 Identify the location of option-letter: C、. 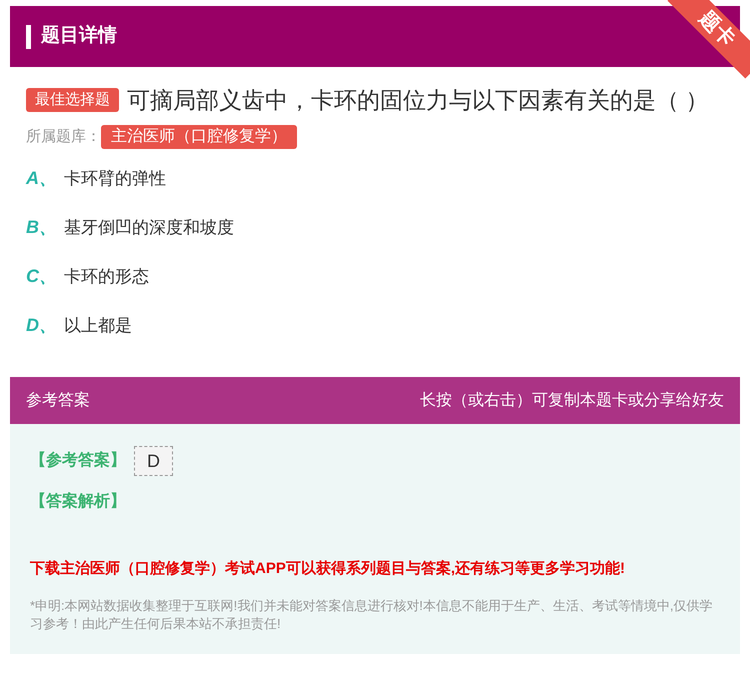
(42, 276).